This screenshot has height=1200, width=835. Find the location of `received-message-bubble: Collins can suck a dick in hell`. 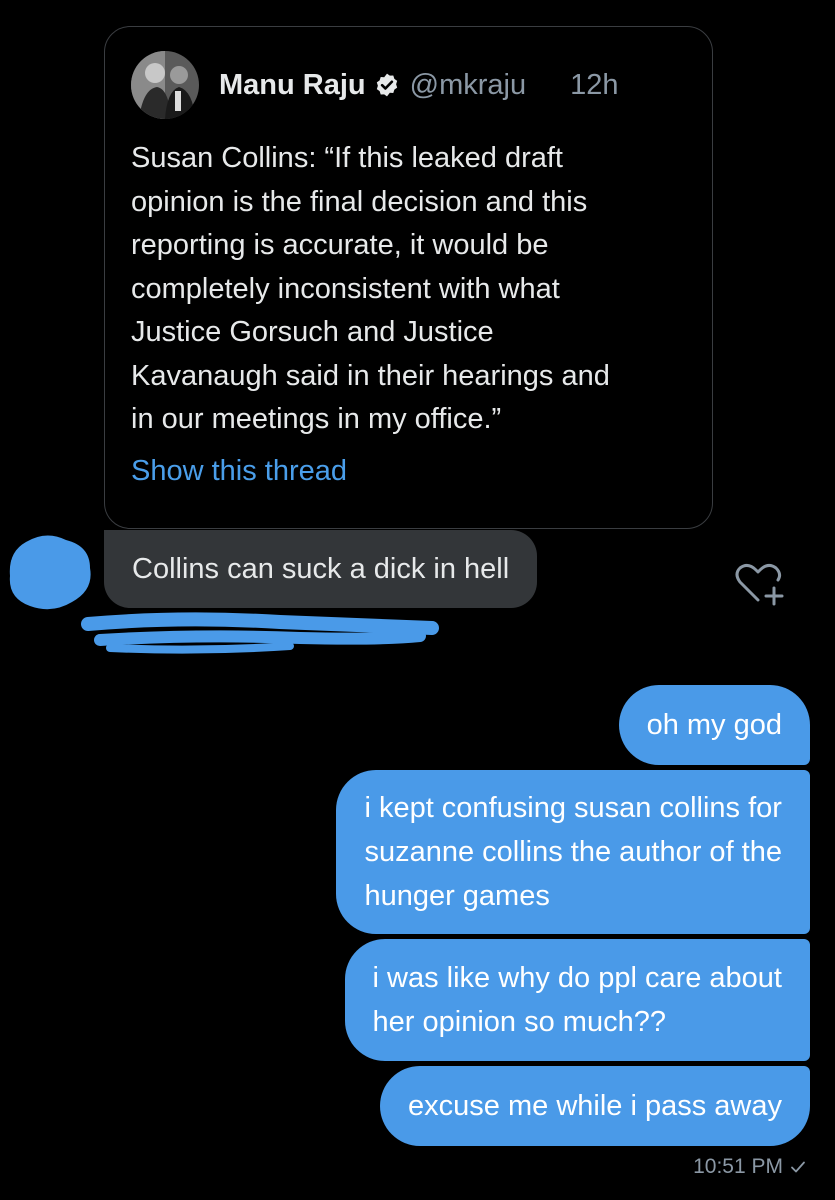

received-message-bubble: Collins can suck a dick in hell is located at coordinates (321, 569).